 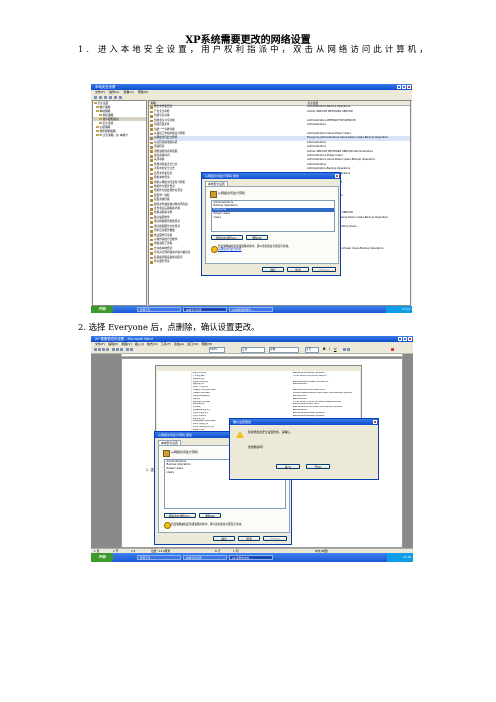 I want to click on embedded-policy-name: 创建一个令牌对象, so click(x=201, y=387).